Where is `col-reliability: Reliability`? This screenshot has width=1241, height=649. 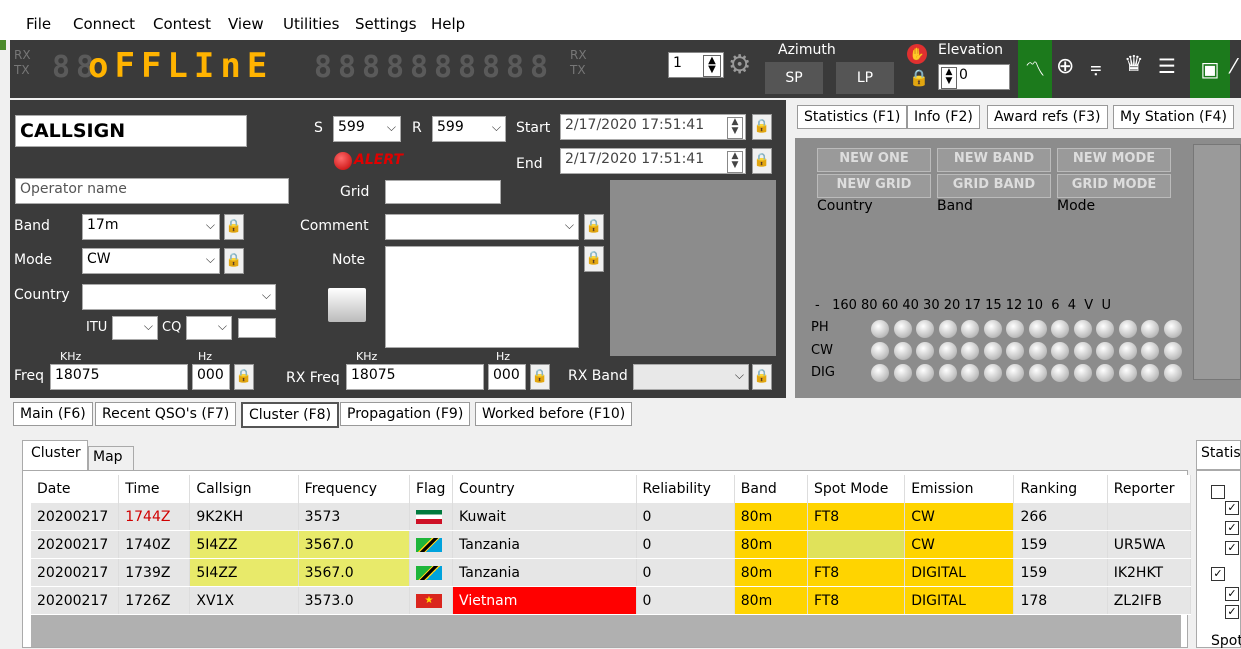 col-reliability: Reliability is located at coordinates (685, 489).